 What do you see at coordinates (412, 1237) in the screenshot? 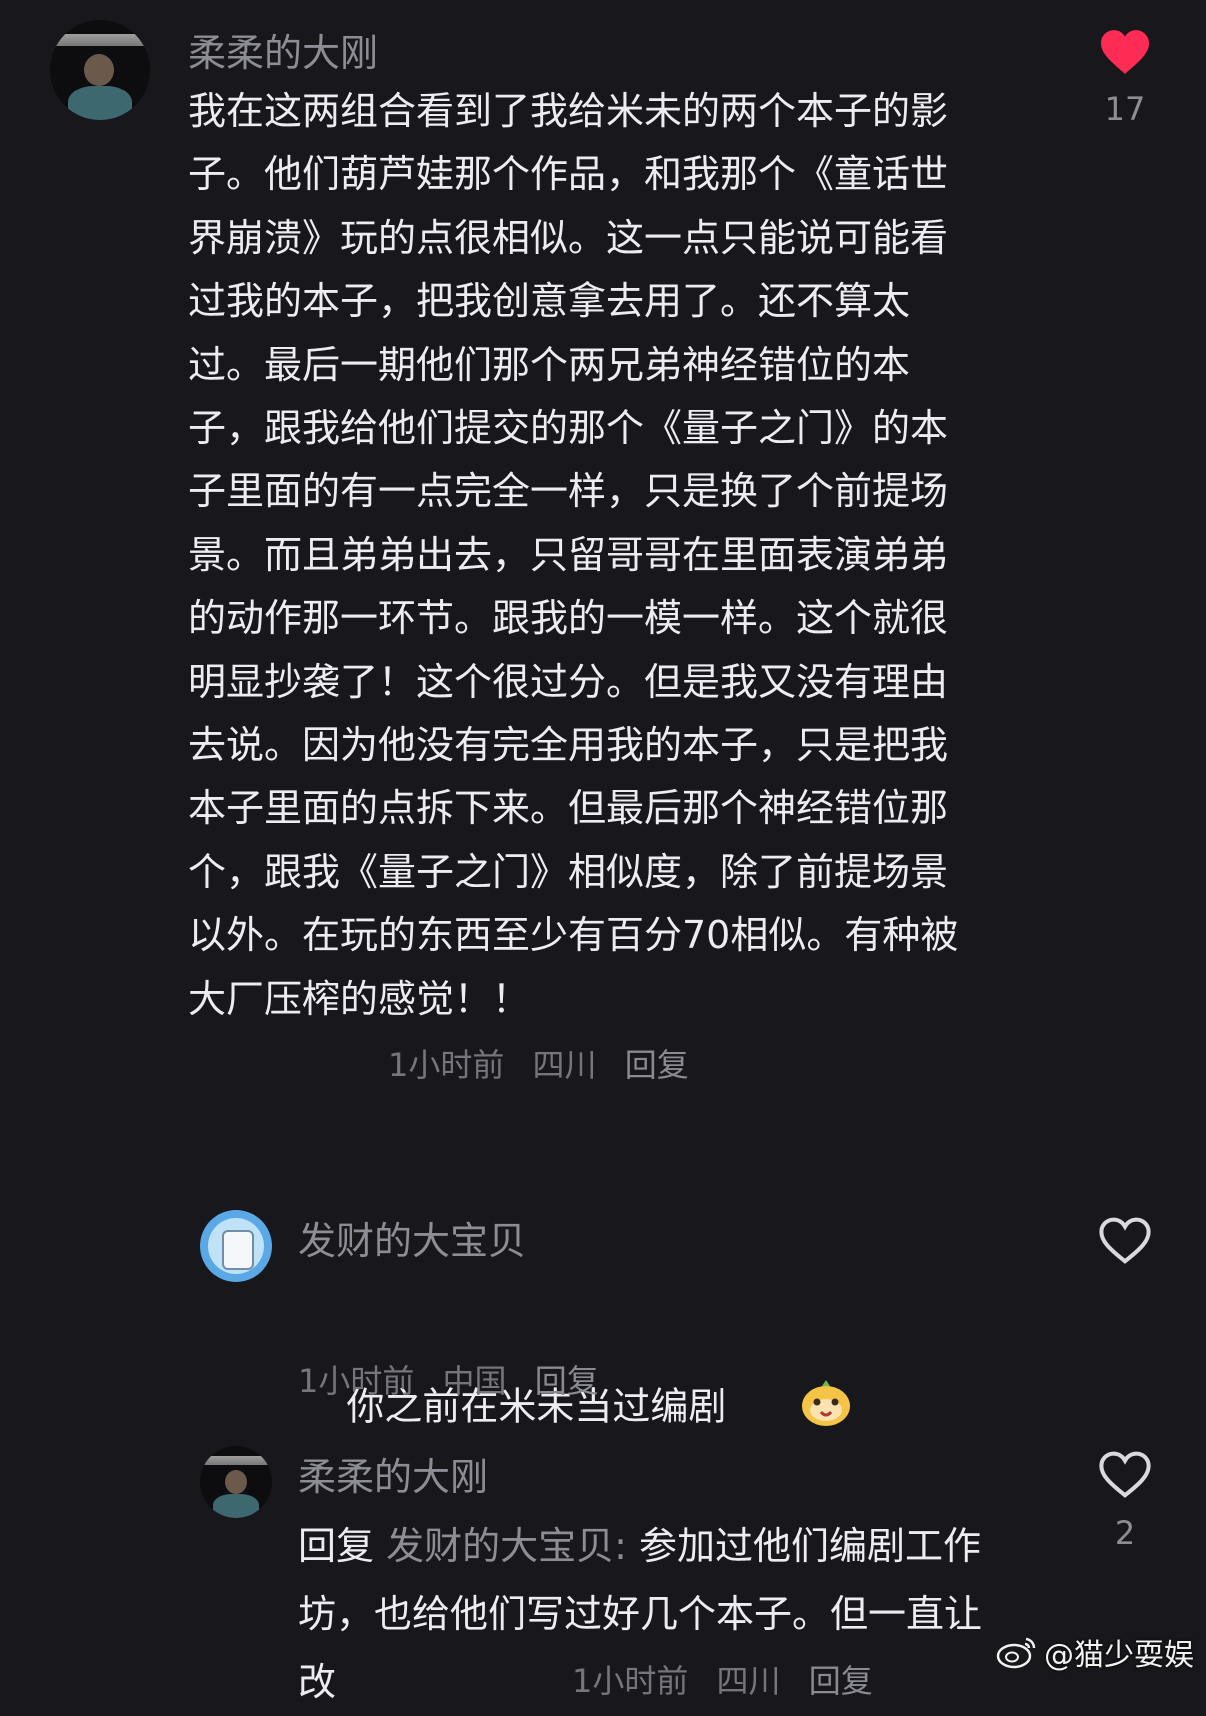
I see `comment-username: 发财的大宝贝` at bounding box center [412, 1237].